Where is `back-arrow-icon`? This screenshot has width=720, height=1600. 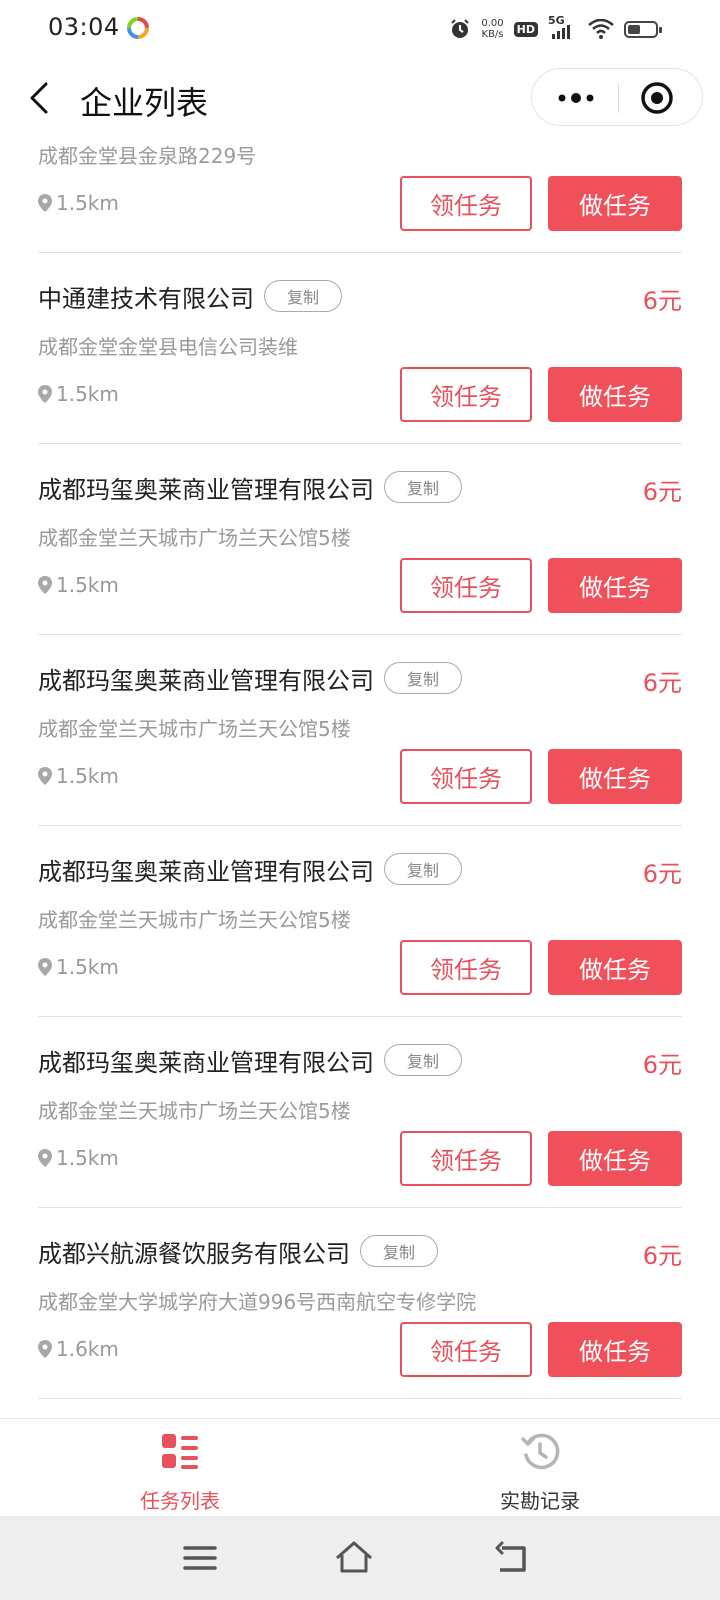 back-arrow-icon is located at coordinates (510, 1556).